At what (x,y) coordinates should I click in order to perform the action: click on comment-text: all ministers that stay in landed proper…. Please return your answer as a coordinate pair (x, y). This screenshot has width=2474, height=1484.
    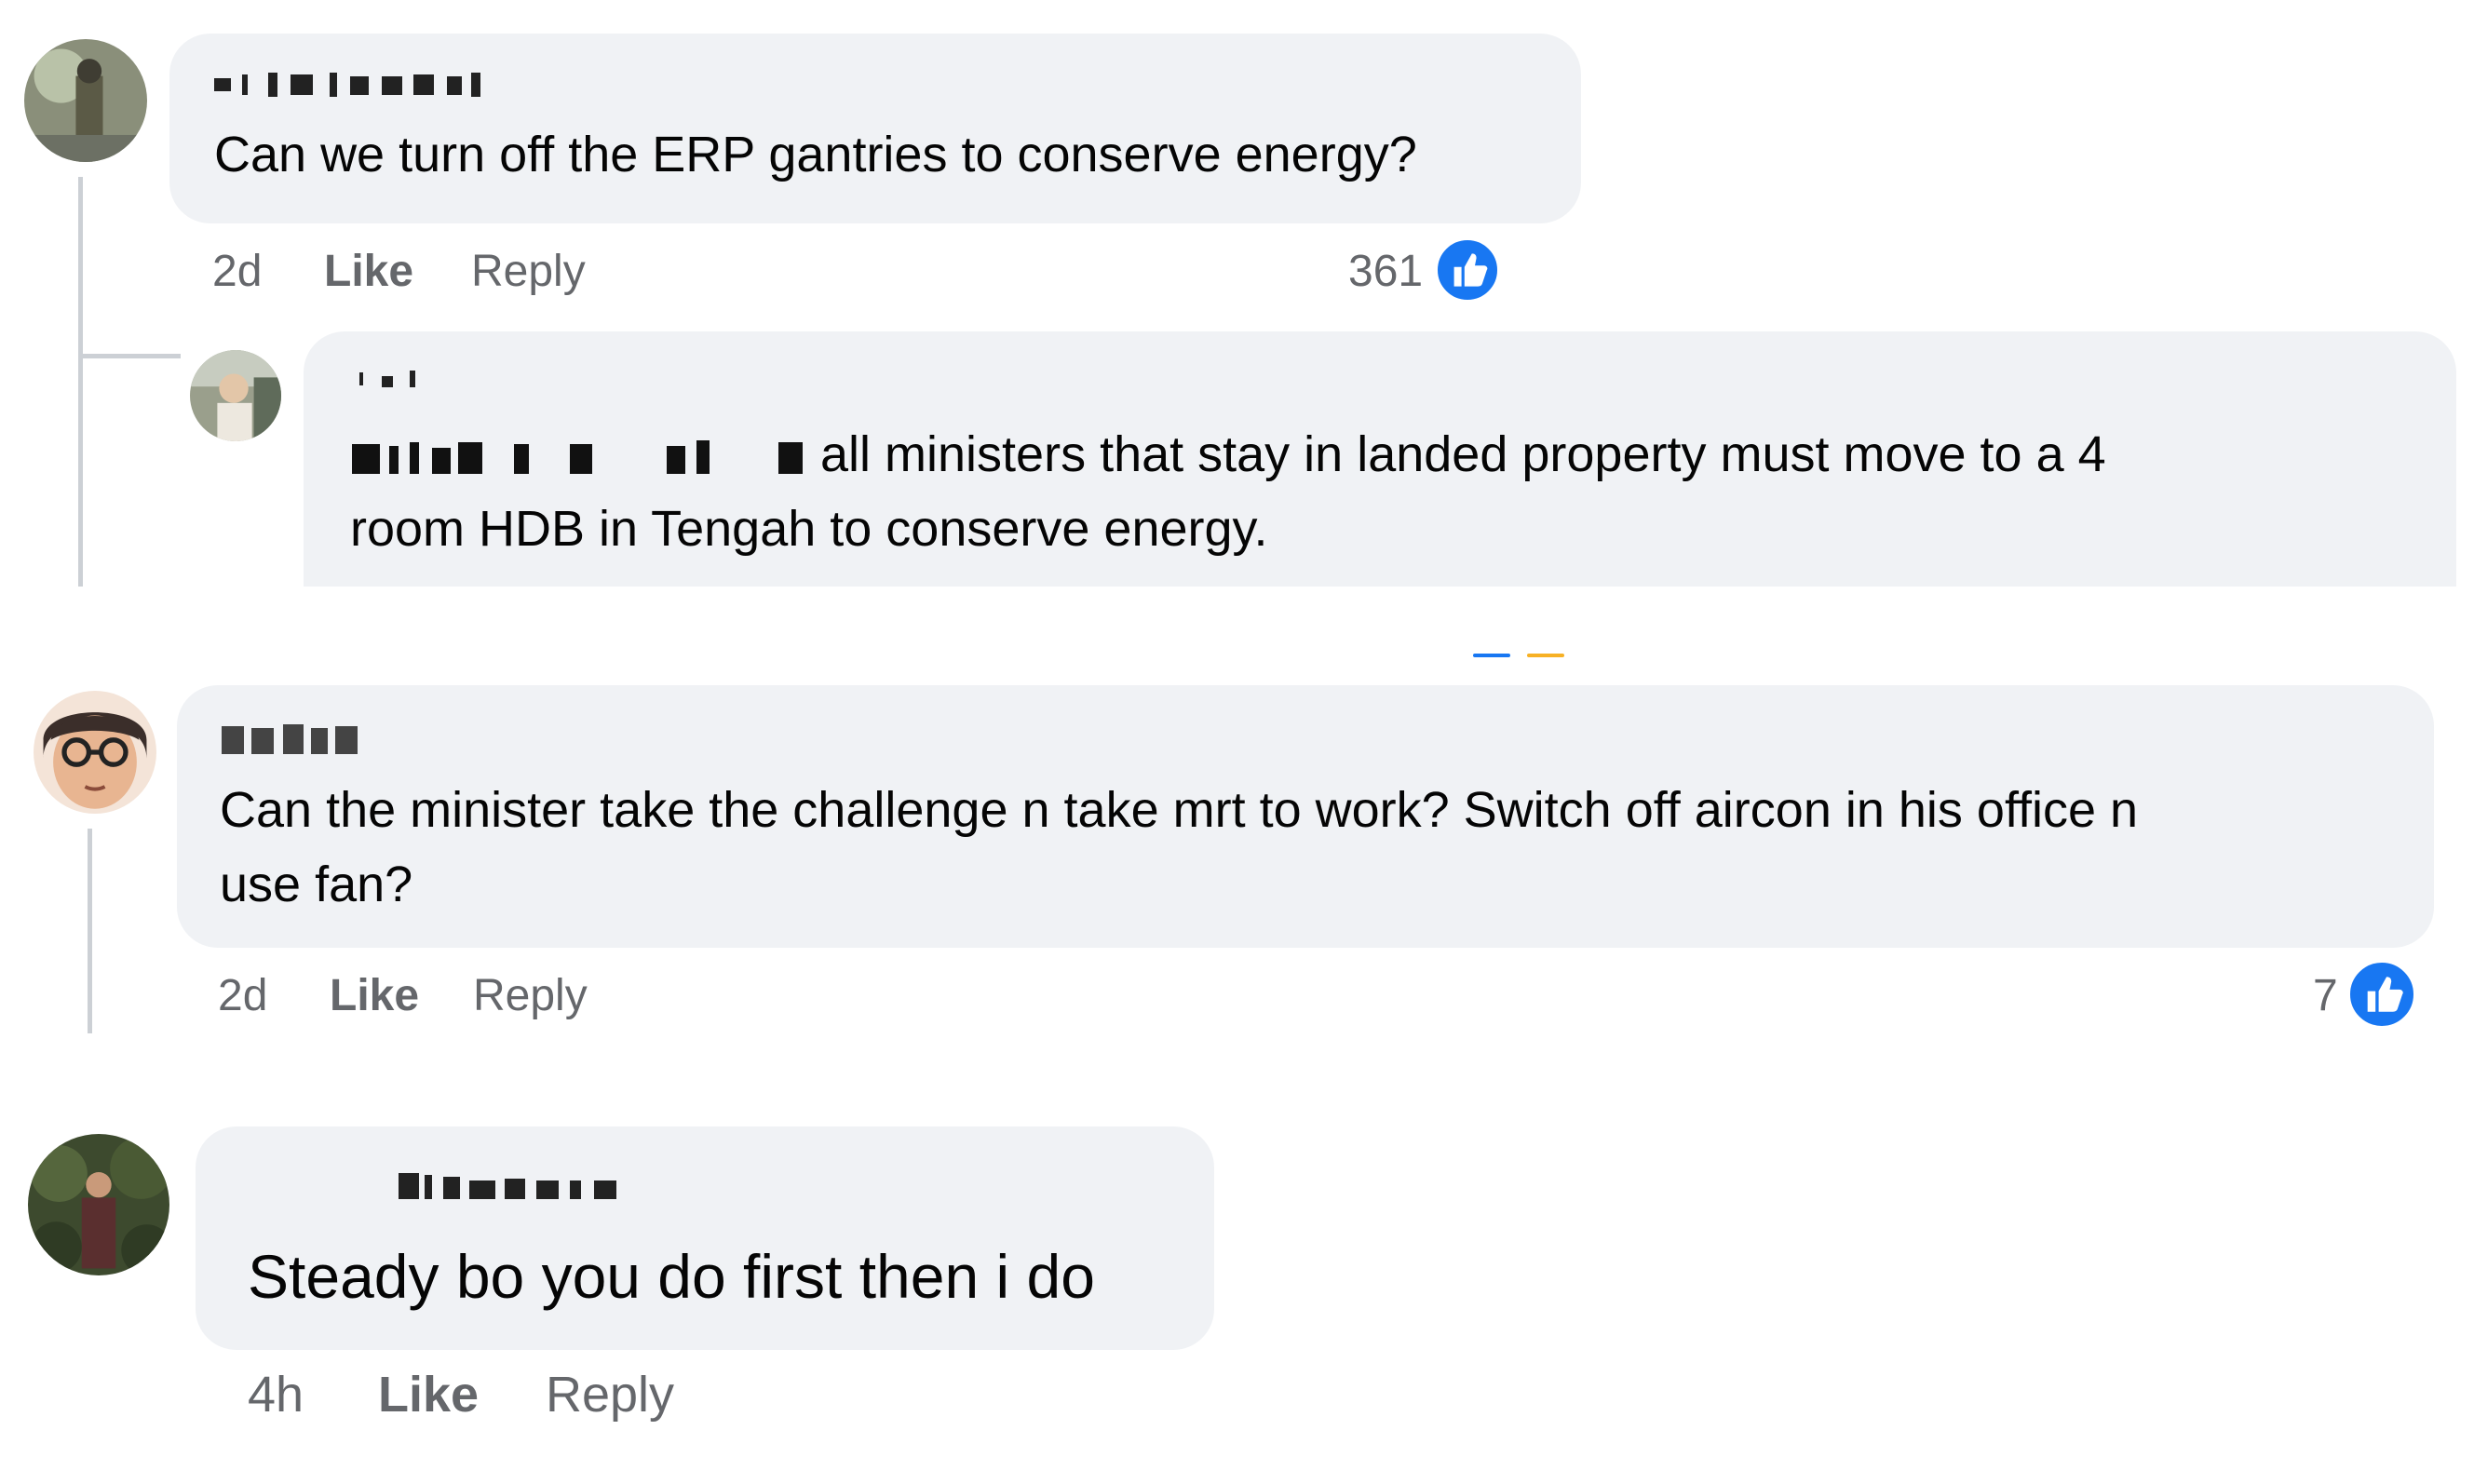
    Looking at the image, I should click on (1228, 454).